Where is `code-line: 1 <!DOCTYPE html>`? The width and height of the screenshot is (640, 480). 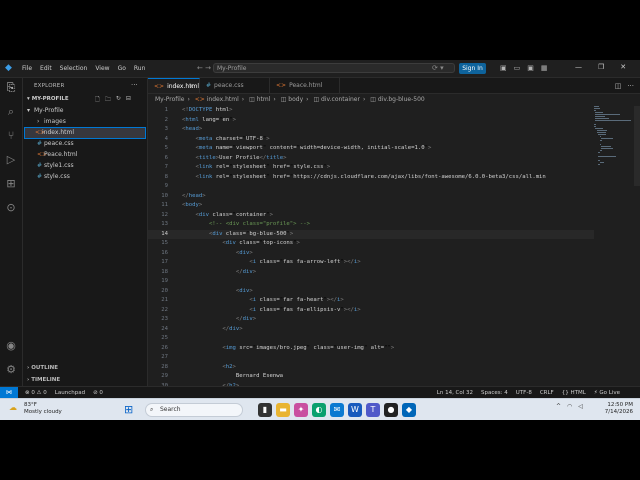
code-line: 1 <!DOCTYPE html> is located at coordinates (371, 111).